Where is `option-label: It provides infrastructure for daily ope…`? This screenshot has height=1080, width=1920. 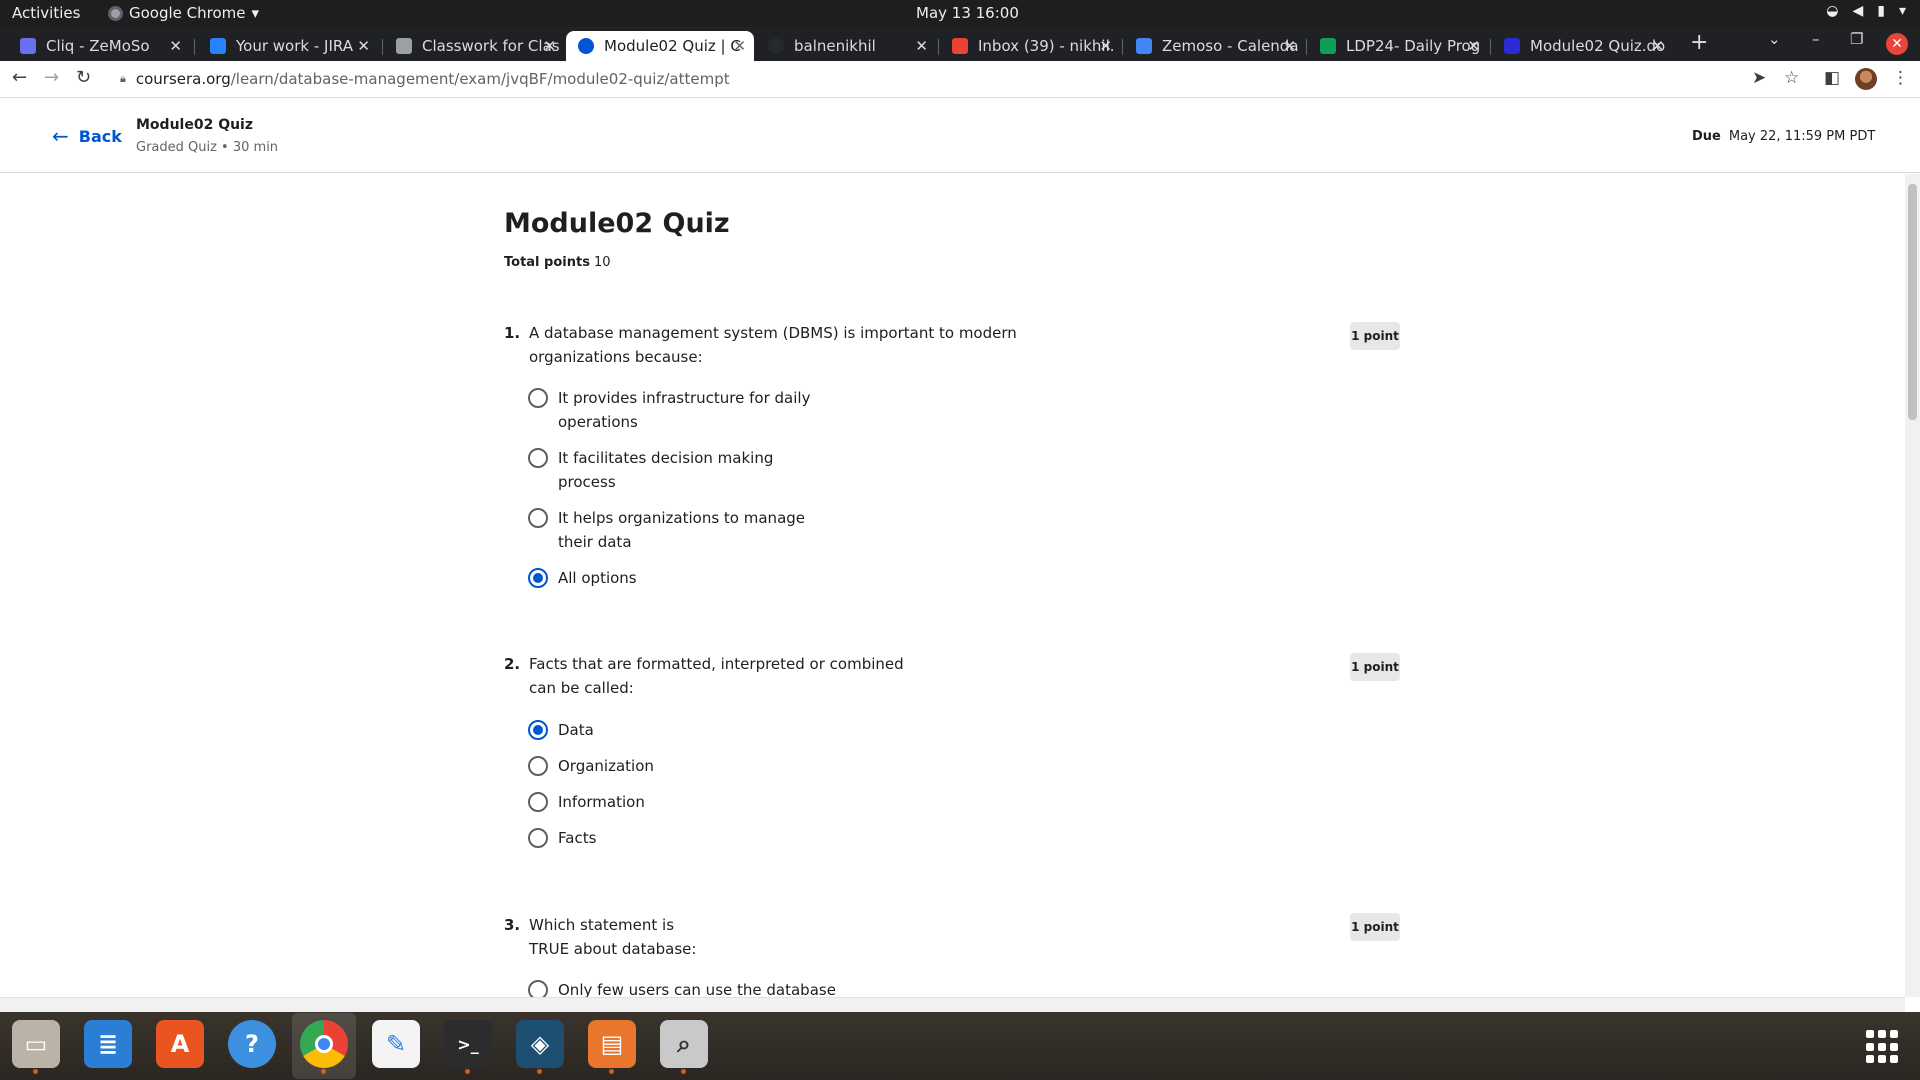 option-label: It provides infrastructure for daily ope… is located at coordinates (688, 410).